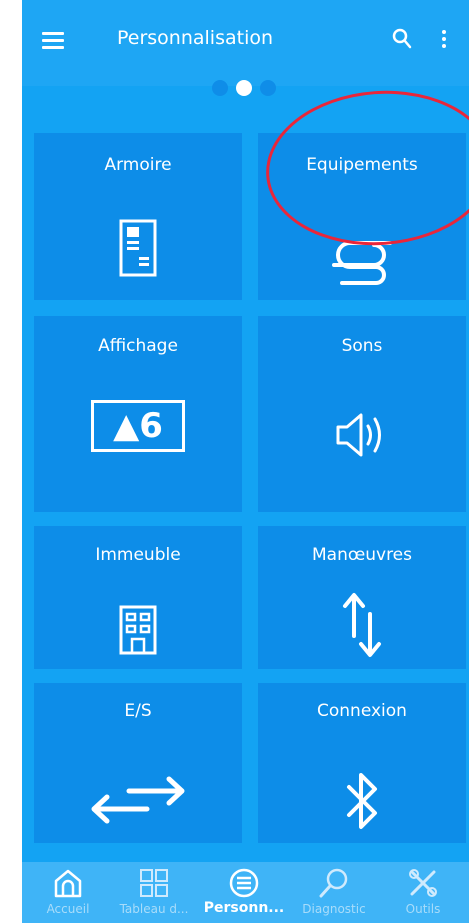 This screenshot has height=923, width=469. Describe the element at coordinates (138, 346) in the screenshot. I see `tile-label: Affichage` at that location.